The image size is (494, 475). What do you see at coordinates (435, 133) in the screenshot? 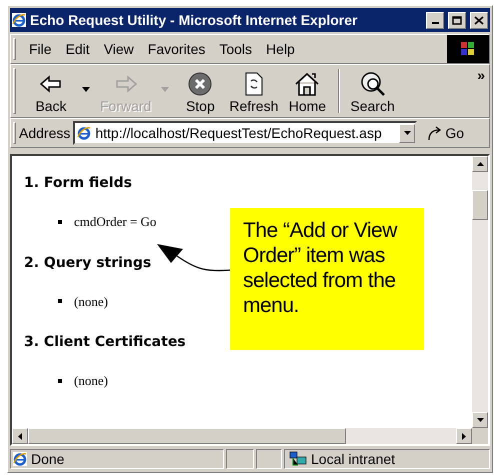
I see `curved-arrow-icon` at bounding box center [435, 133].